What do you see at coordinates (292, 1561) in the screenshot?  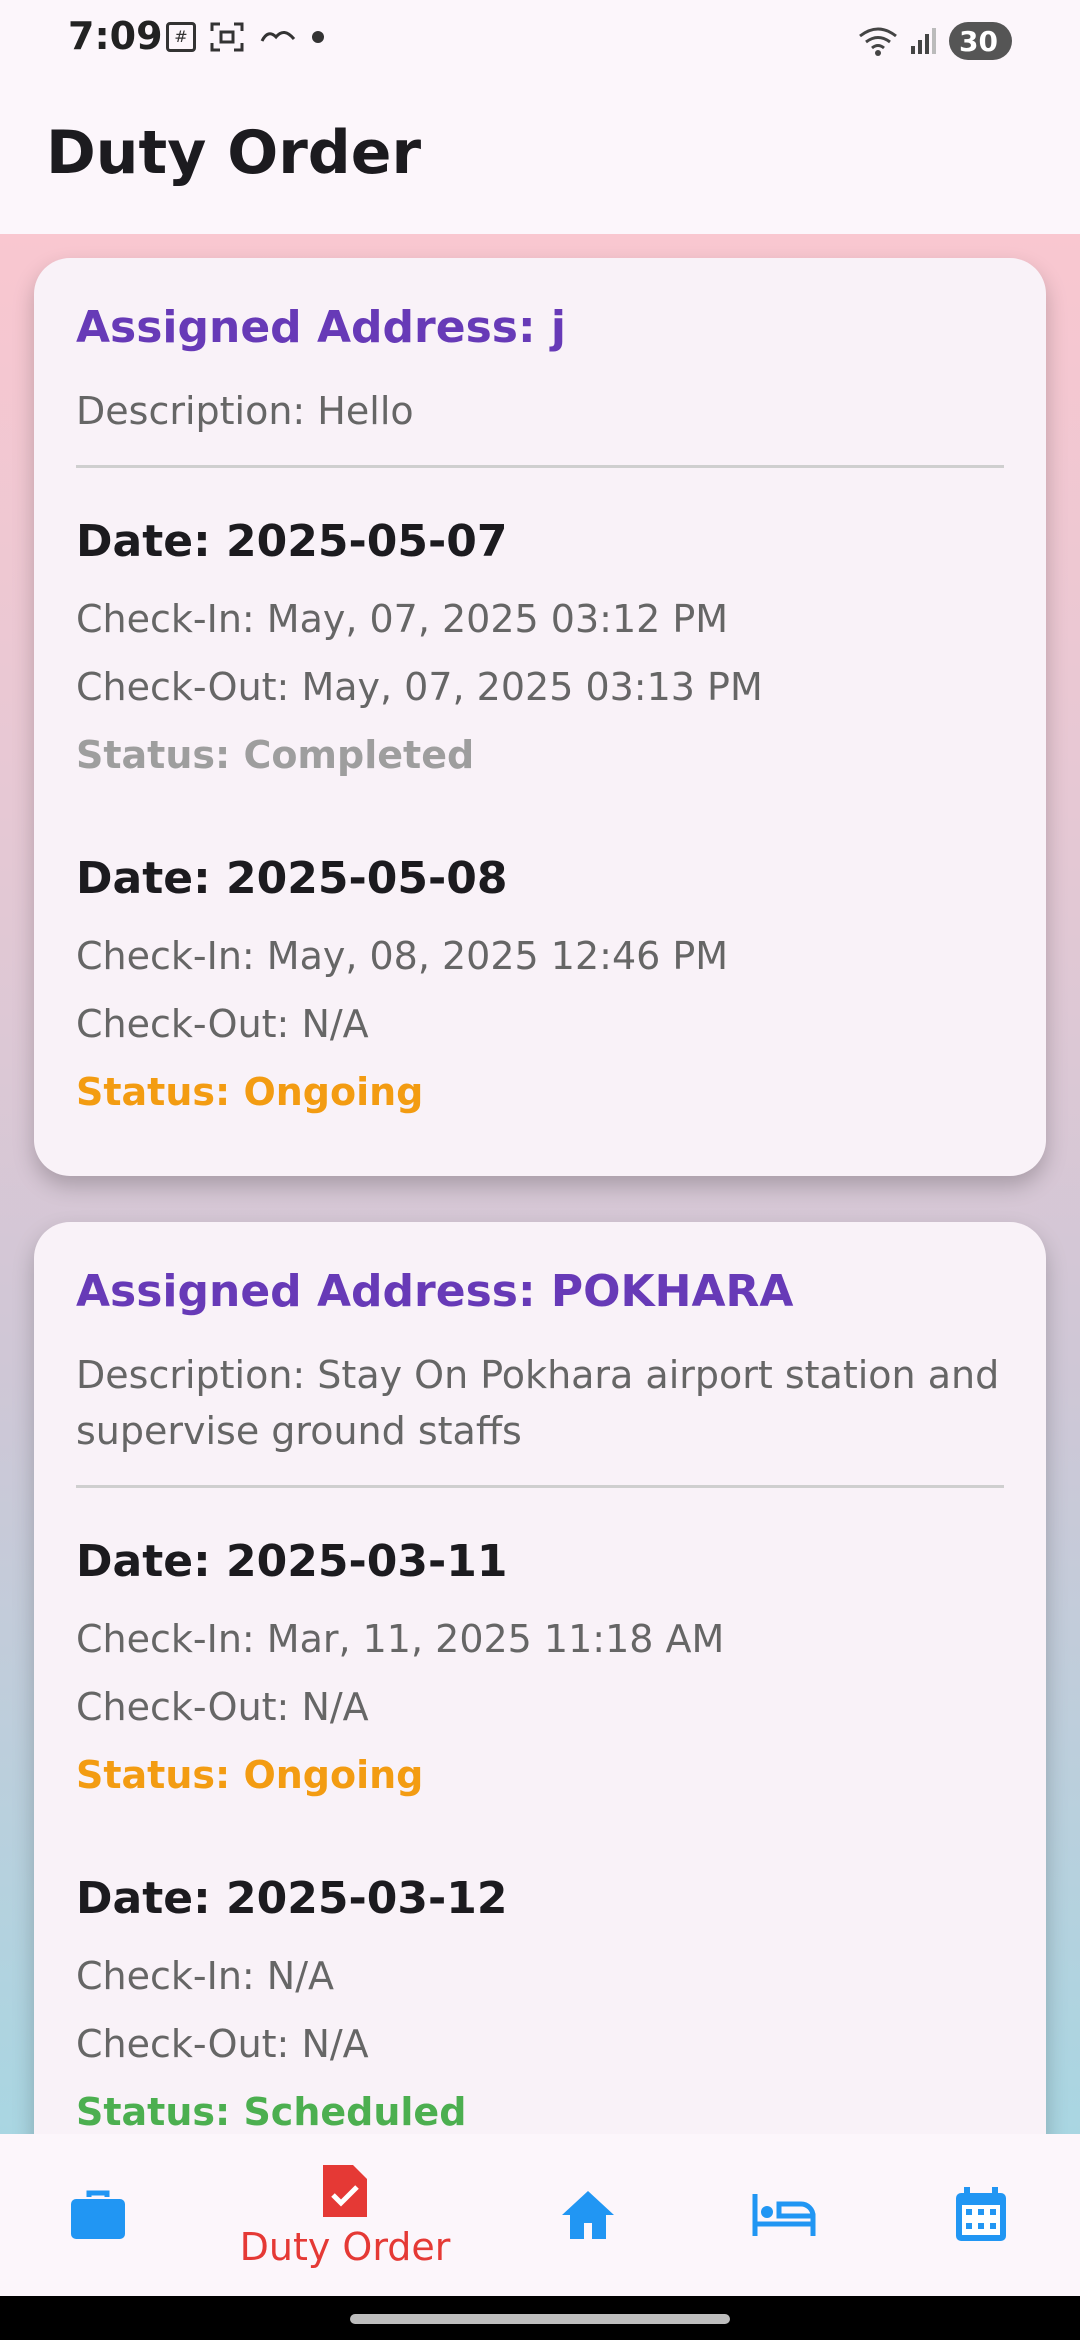 I see `entry-date: Date: 2025-03-11` at bounding box center [292, 1561].